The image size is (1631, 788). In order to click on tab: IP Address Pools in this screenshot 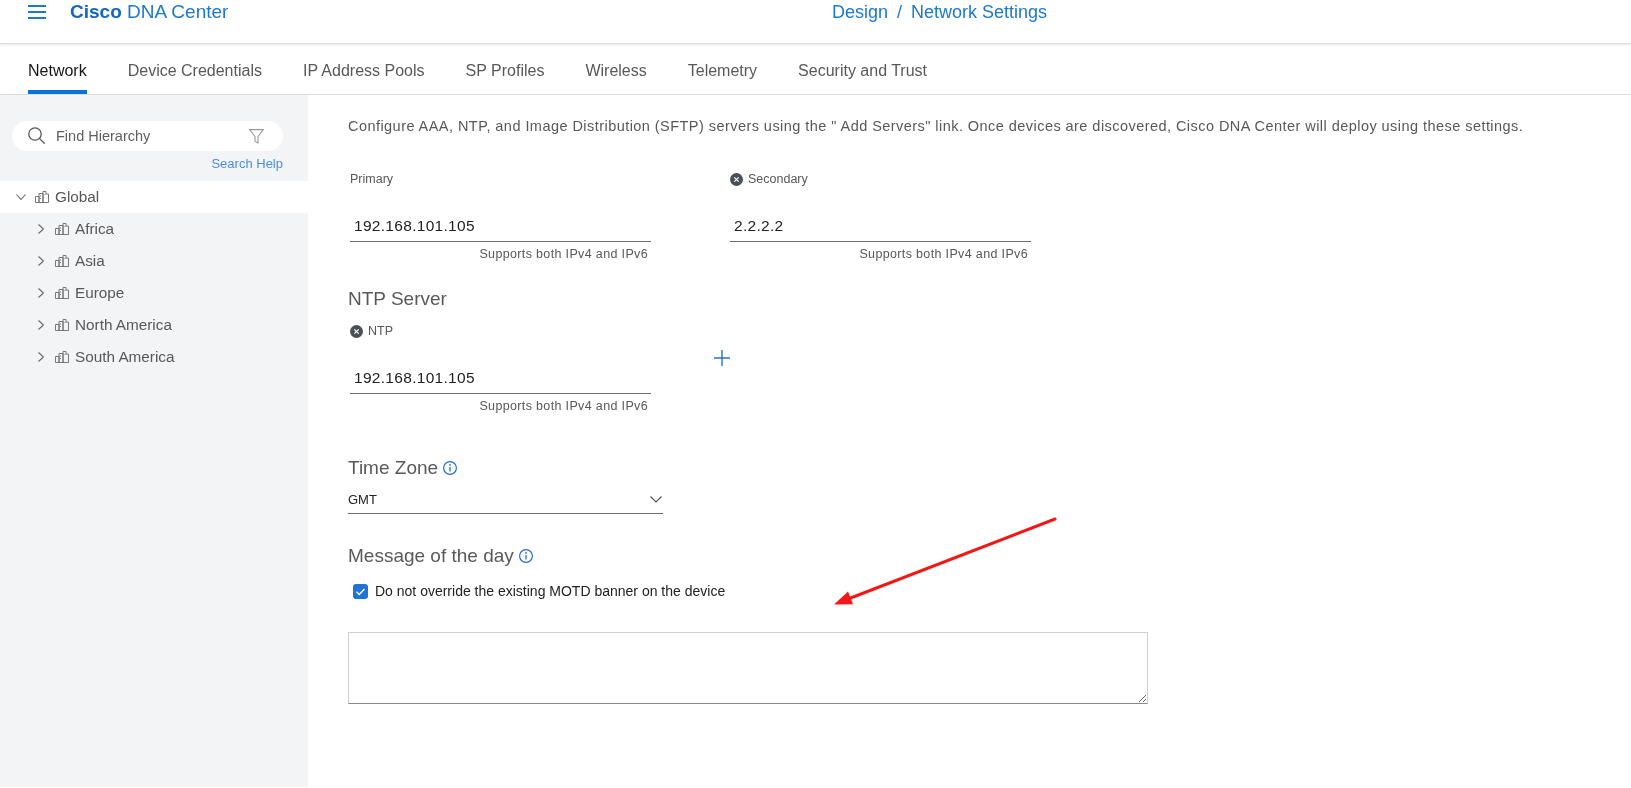, I will do `click(363, 69)`.